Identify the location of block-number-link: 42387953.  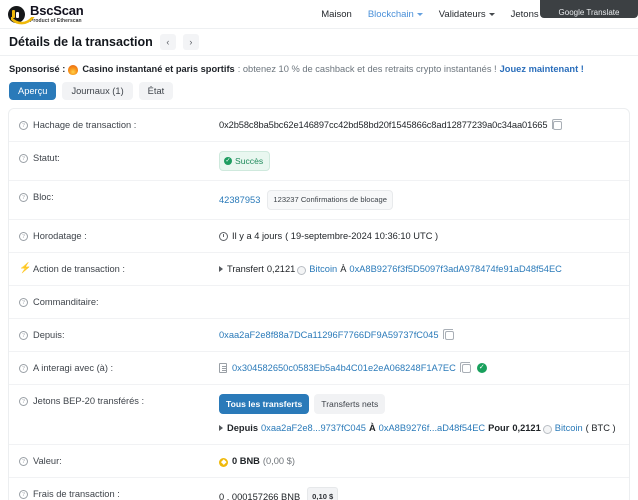
(239, 200).